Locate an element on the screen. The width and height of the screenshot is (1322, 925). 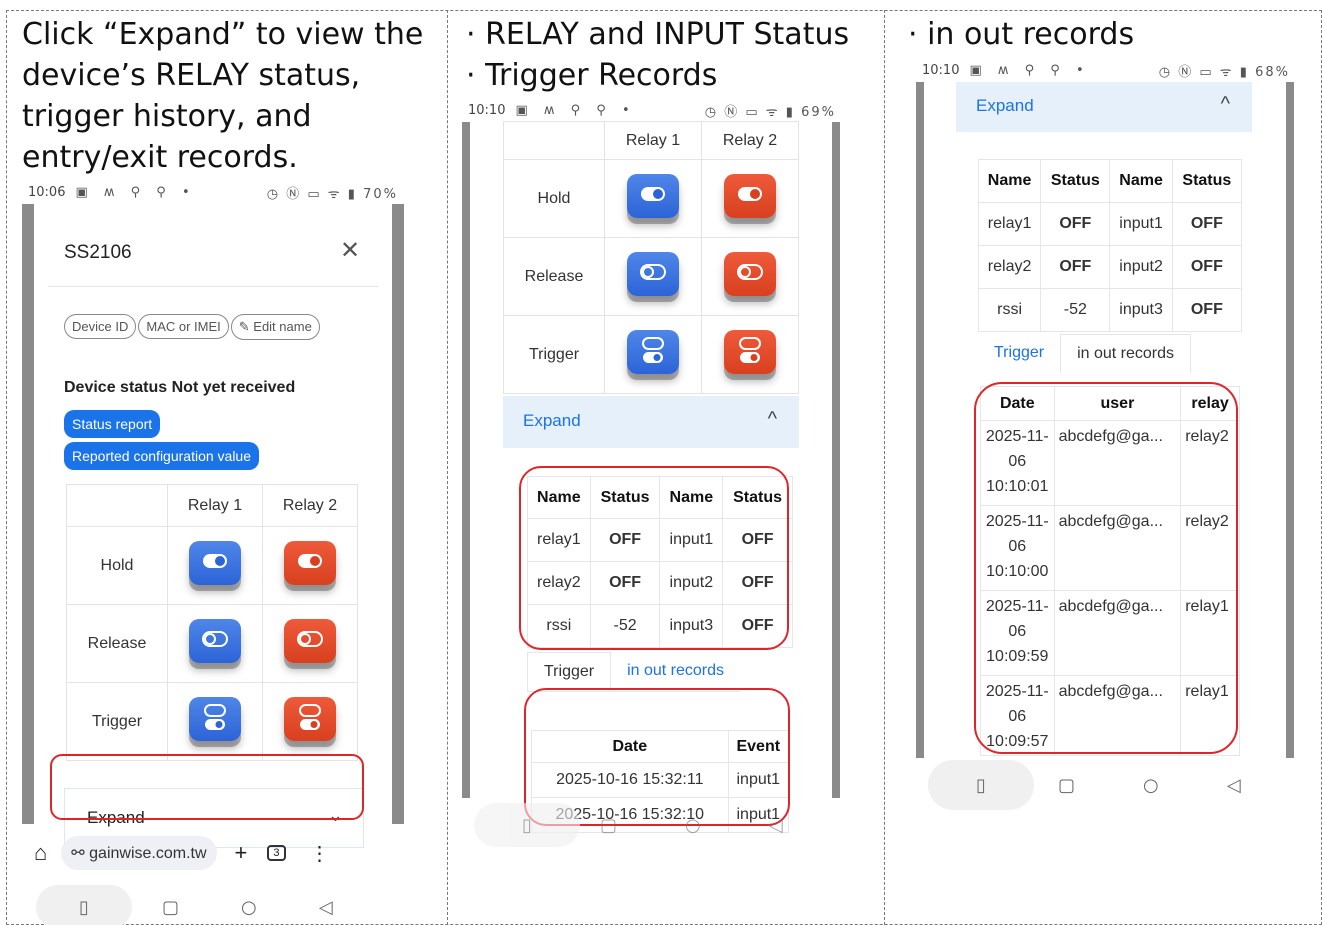
row-label-release: Release is located at coordinates (117, 643).